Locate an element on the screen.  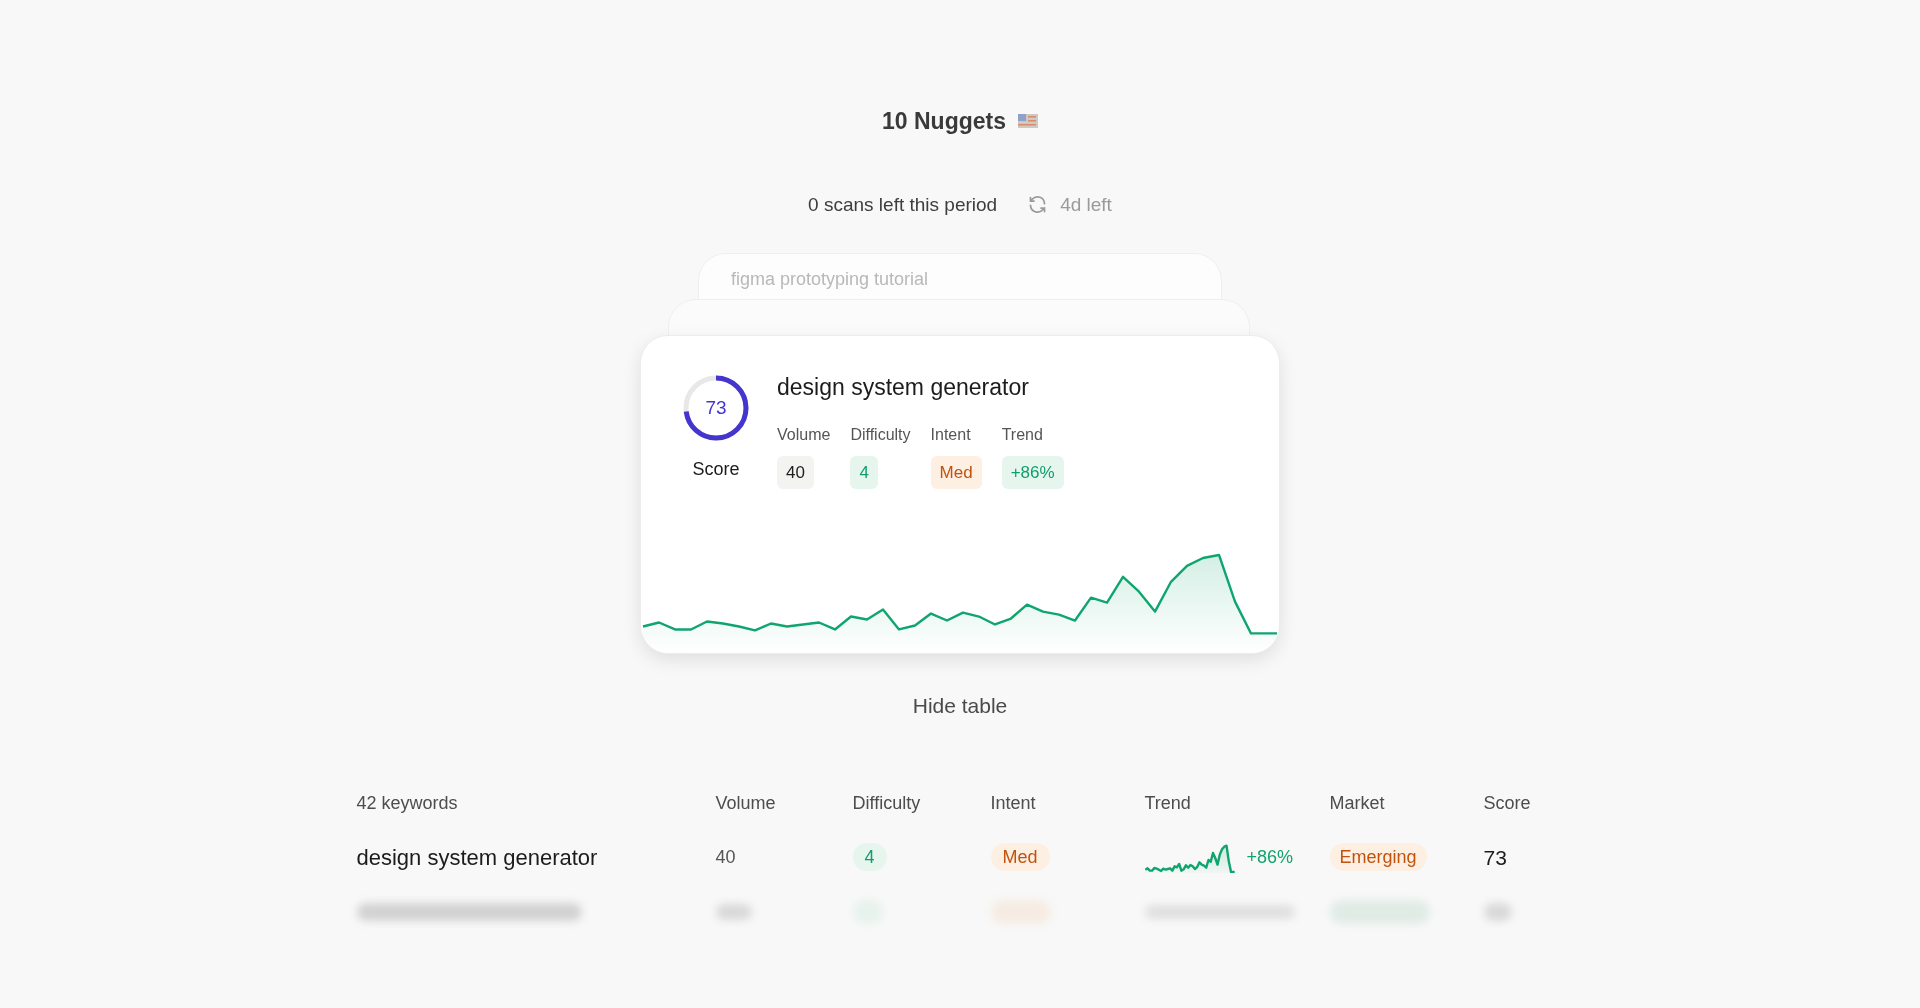
metric-label: Difficulty is located at coordinates (880, 434).